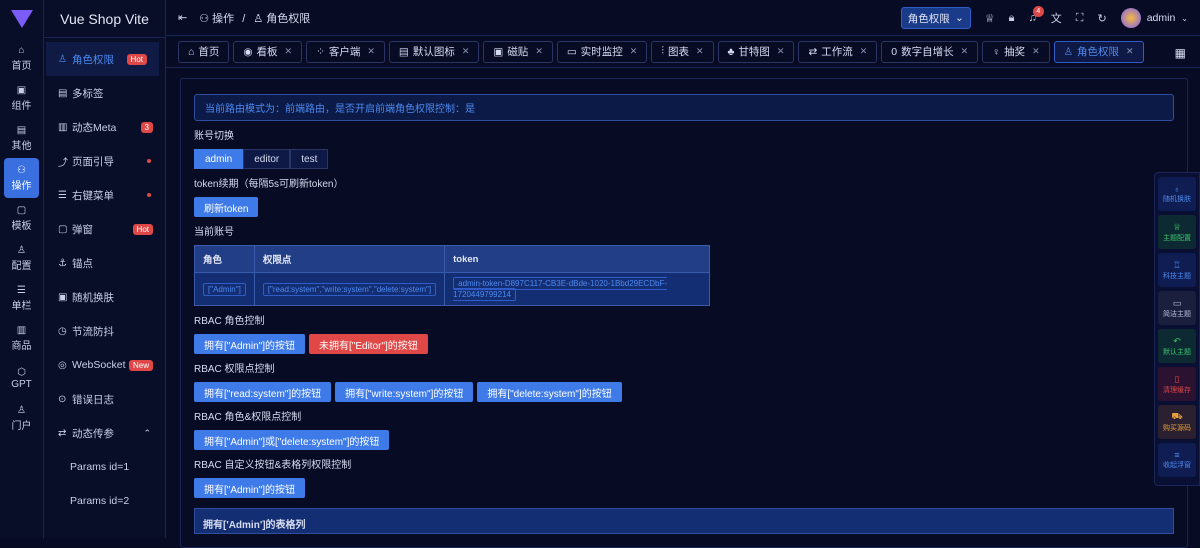 The height and width of the screenshot is (548, 1200). I want to click on float-item: ▭ 简洁主题, so click(1177, 308).